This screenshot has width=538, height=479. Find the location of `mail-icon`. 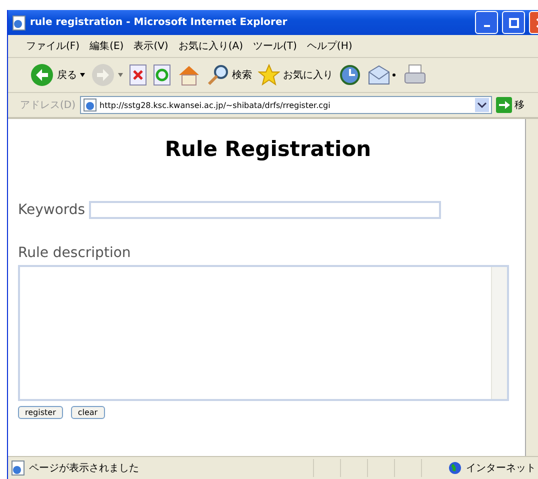

mail-icon is located at coordinates (382, 75).